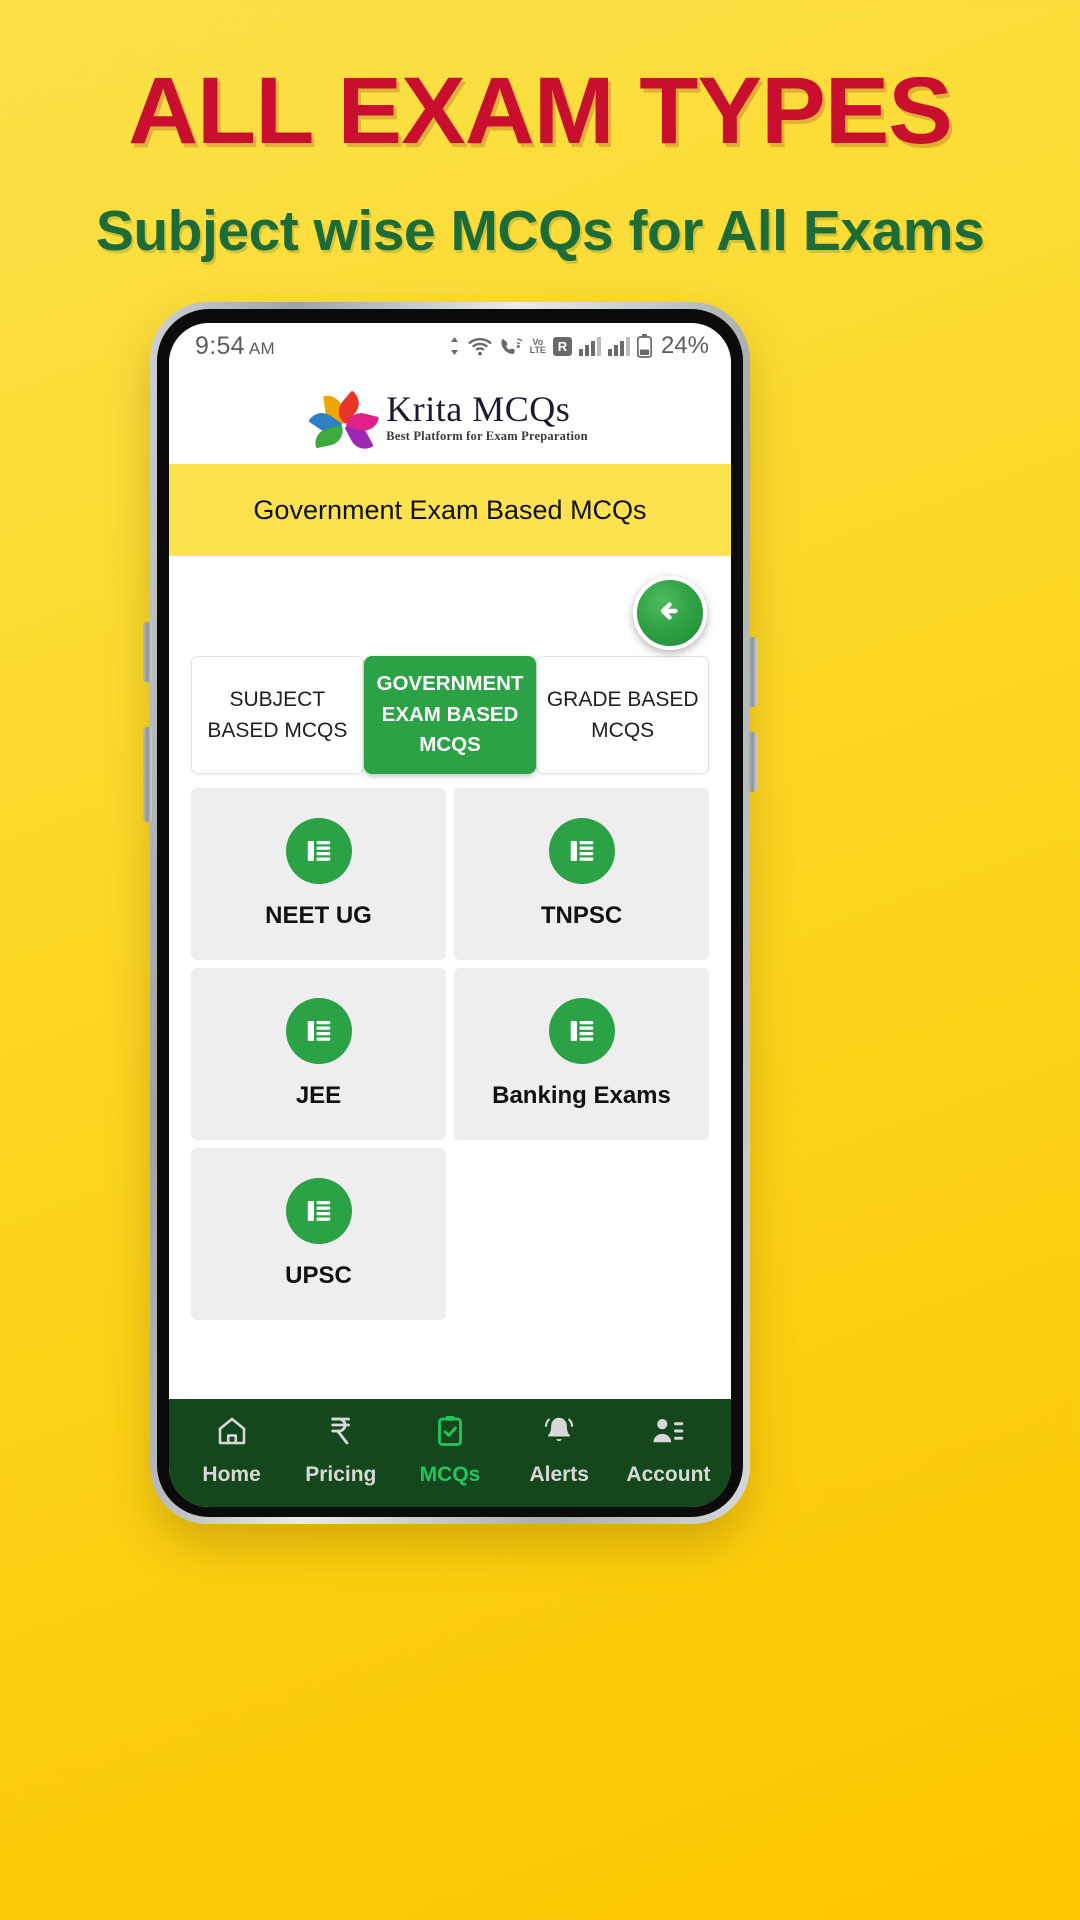 The width and height of the screenshot is (1080, 1920). Describe the element at coordinates (618, 346) in the screenshot. I see `signal-sim2-icon` at that location.